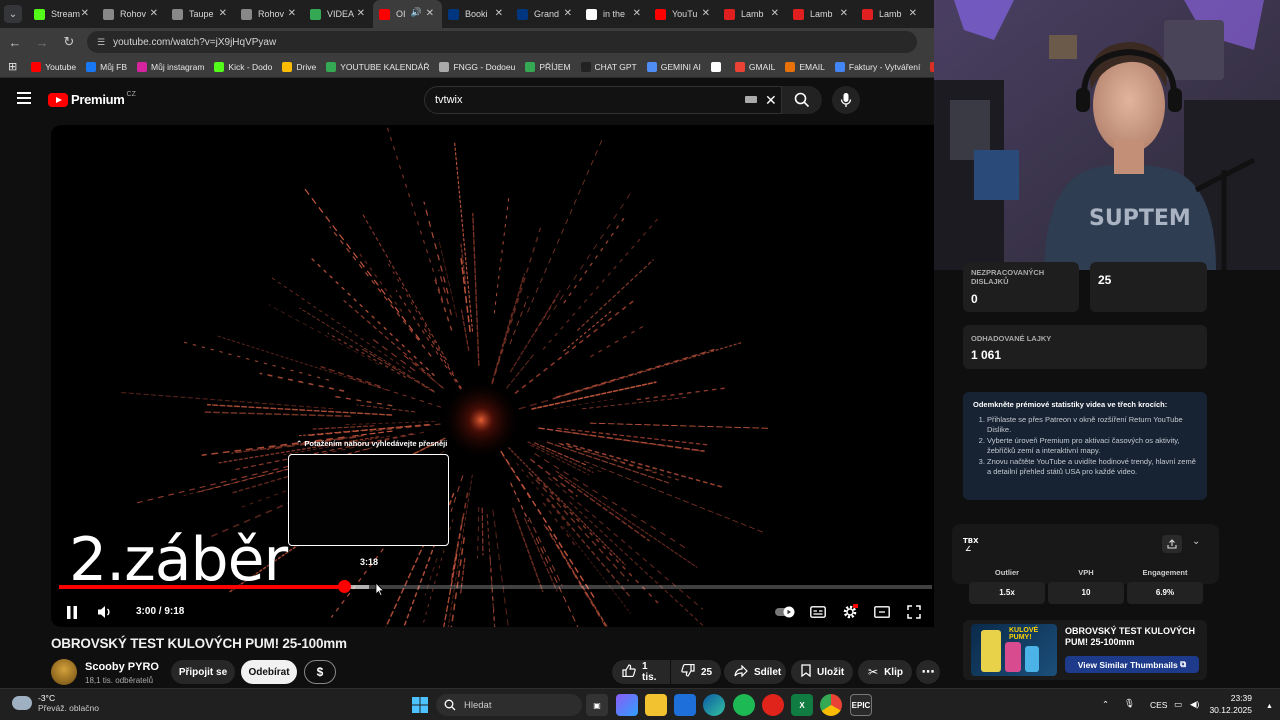 The height and width of the screenshot is (720, 1280). Describe the element at coordinates (882, 612) in the screenshot. I see `theater-mode-button` at that location.